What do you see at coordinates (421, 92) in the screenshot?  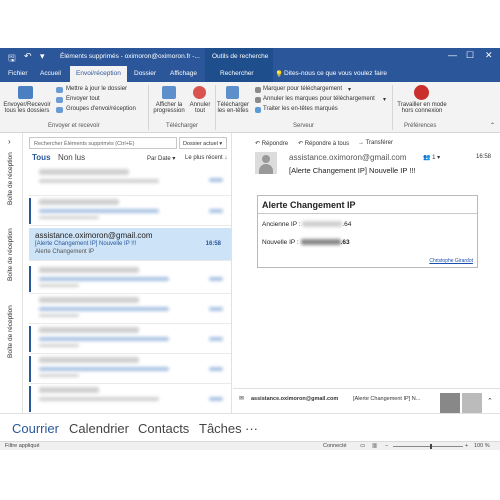 I see `offline-icon` at bounding box center [421, 92].